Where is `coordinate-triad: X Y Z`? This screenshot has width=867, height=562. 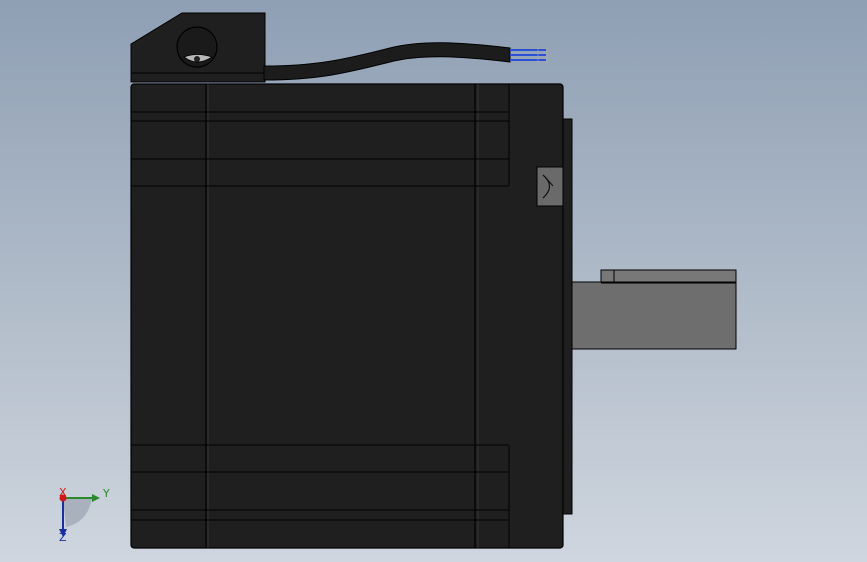
coordinate-triad: X Y Z is located at coordinates (84, 515).